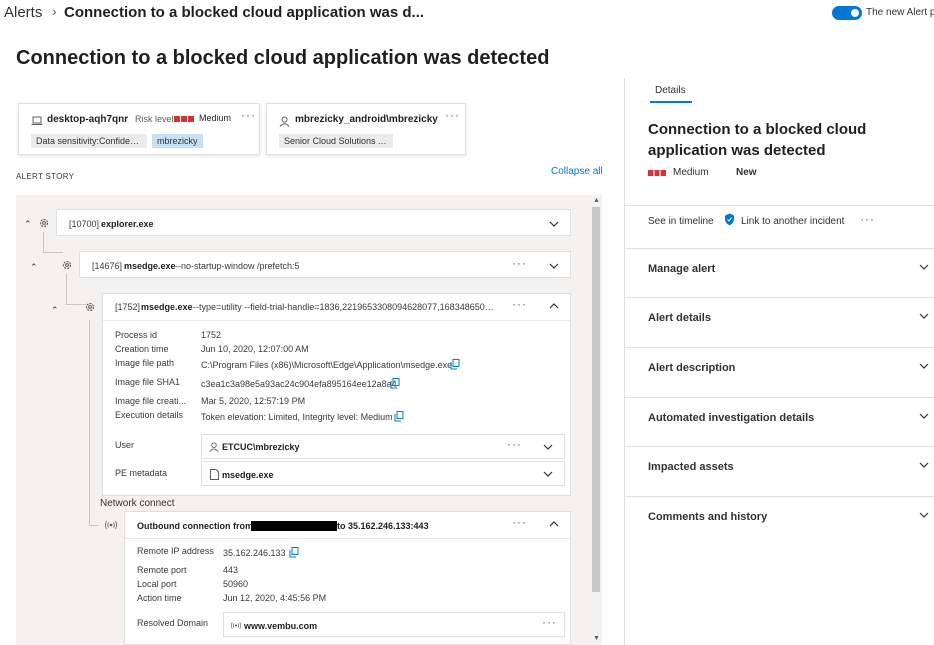  What do you see at coordinates (313, 222) in the screenshot?
I see `process-row-explorer: [10700] explorer.exe` at bounding box center [313, 222].